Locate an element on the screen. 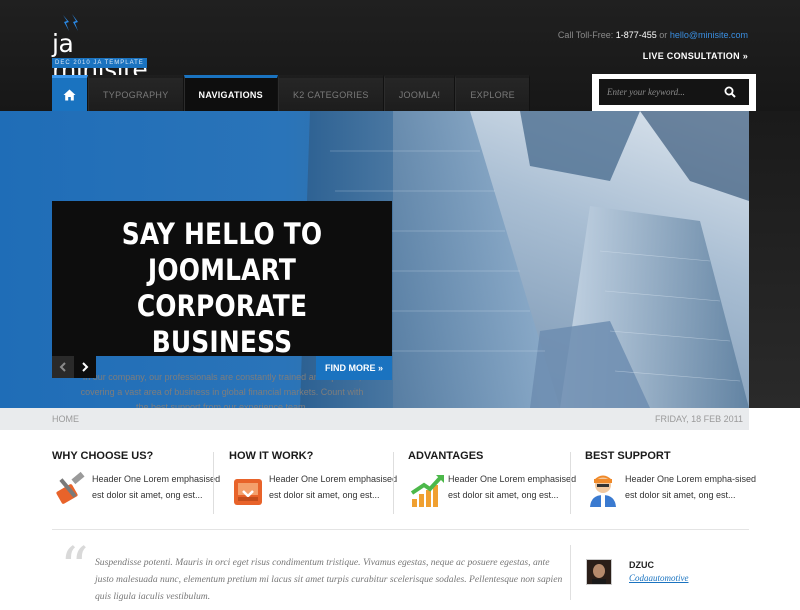 This screenshot has width=800, height=610. chevron-left-icon is located at coordinates (62, 367).